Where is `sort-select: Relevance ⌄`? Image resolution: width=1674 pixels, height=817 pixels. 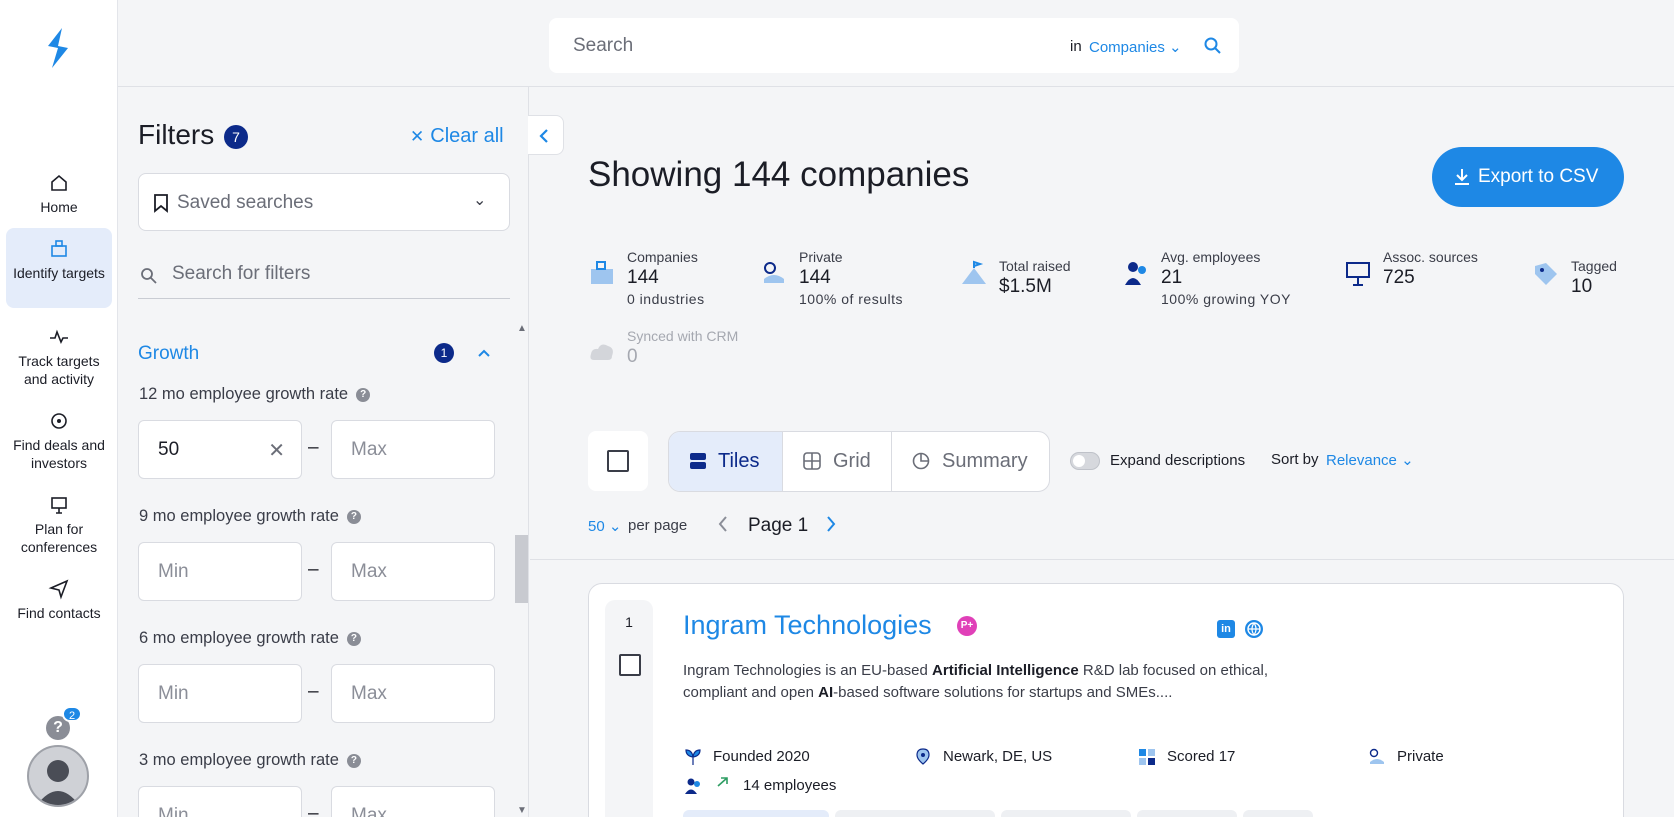 sort-select: Relevance ⌄ is located at coordinates (1370, 460).